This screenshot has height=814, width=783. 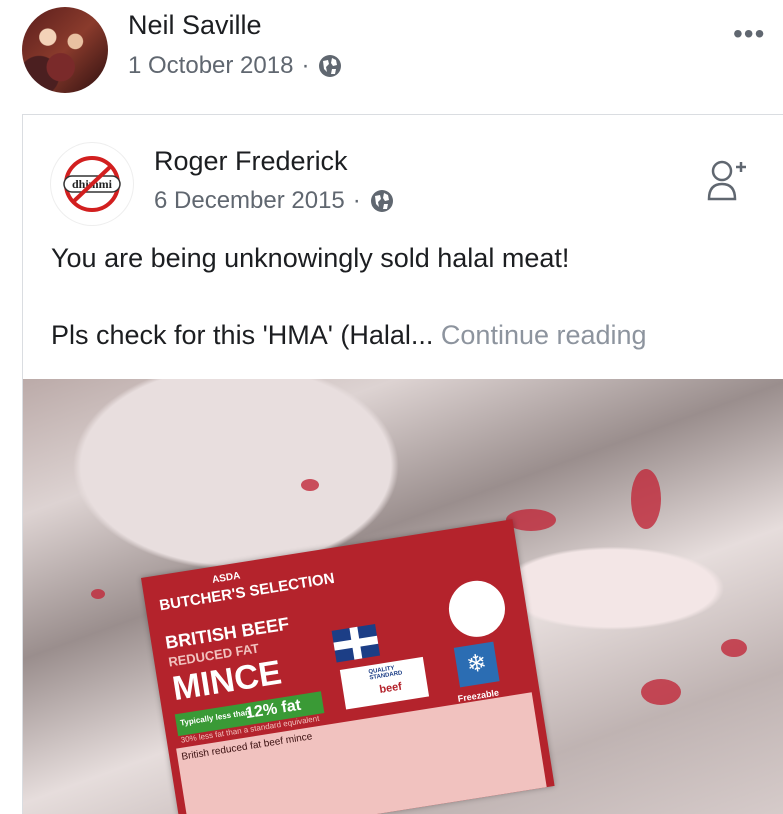 What do you see at coordinates (749, 34) in the screenshot?
I see `more-options-icon: •••` at bounding box center [749, 34].